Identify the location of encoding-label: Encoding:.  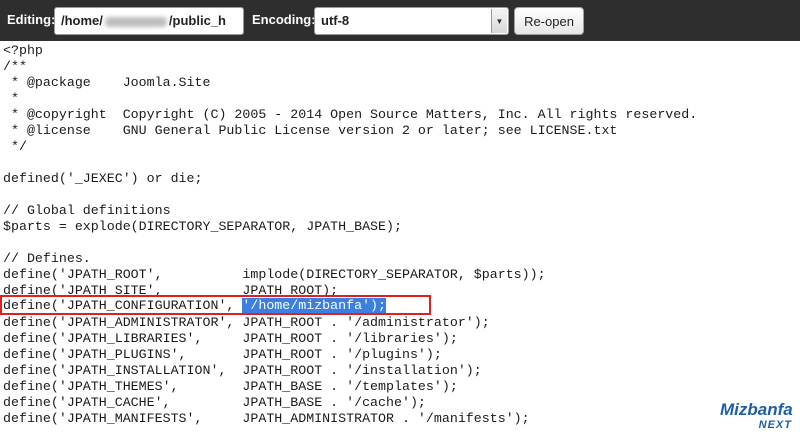
(284, 19).